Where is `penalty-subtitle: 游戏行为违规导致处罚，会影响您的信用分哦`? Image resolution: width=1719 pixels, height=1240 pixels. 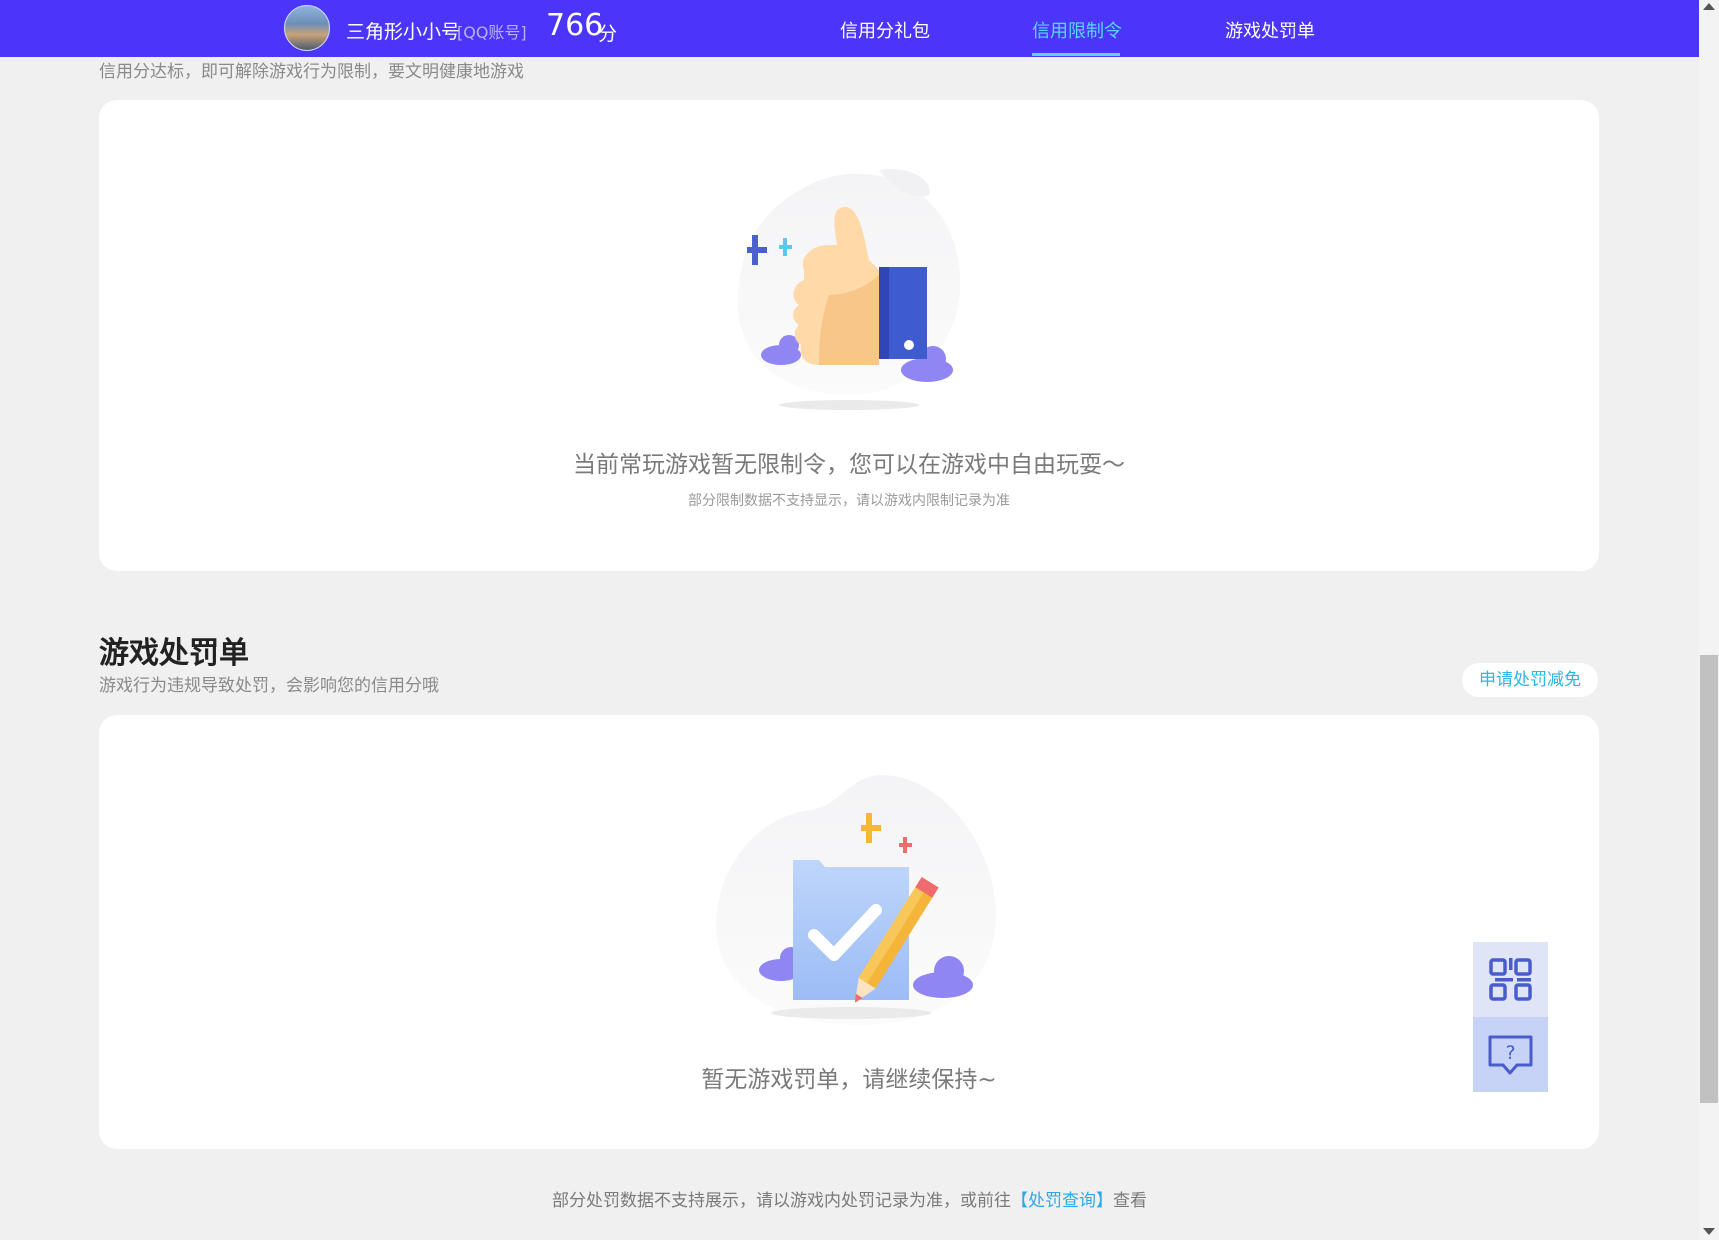 penalty-subtitle: 游戏行为违规导致处罚，会影响您的信用分哦 is located at coordinates (269, 686).